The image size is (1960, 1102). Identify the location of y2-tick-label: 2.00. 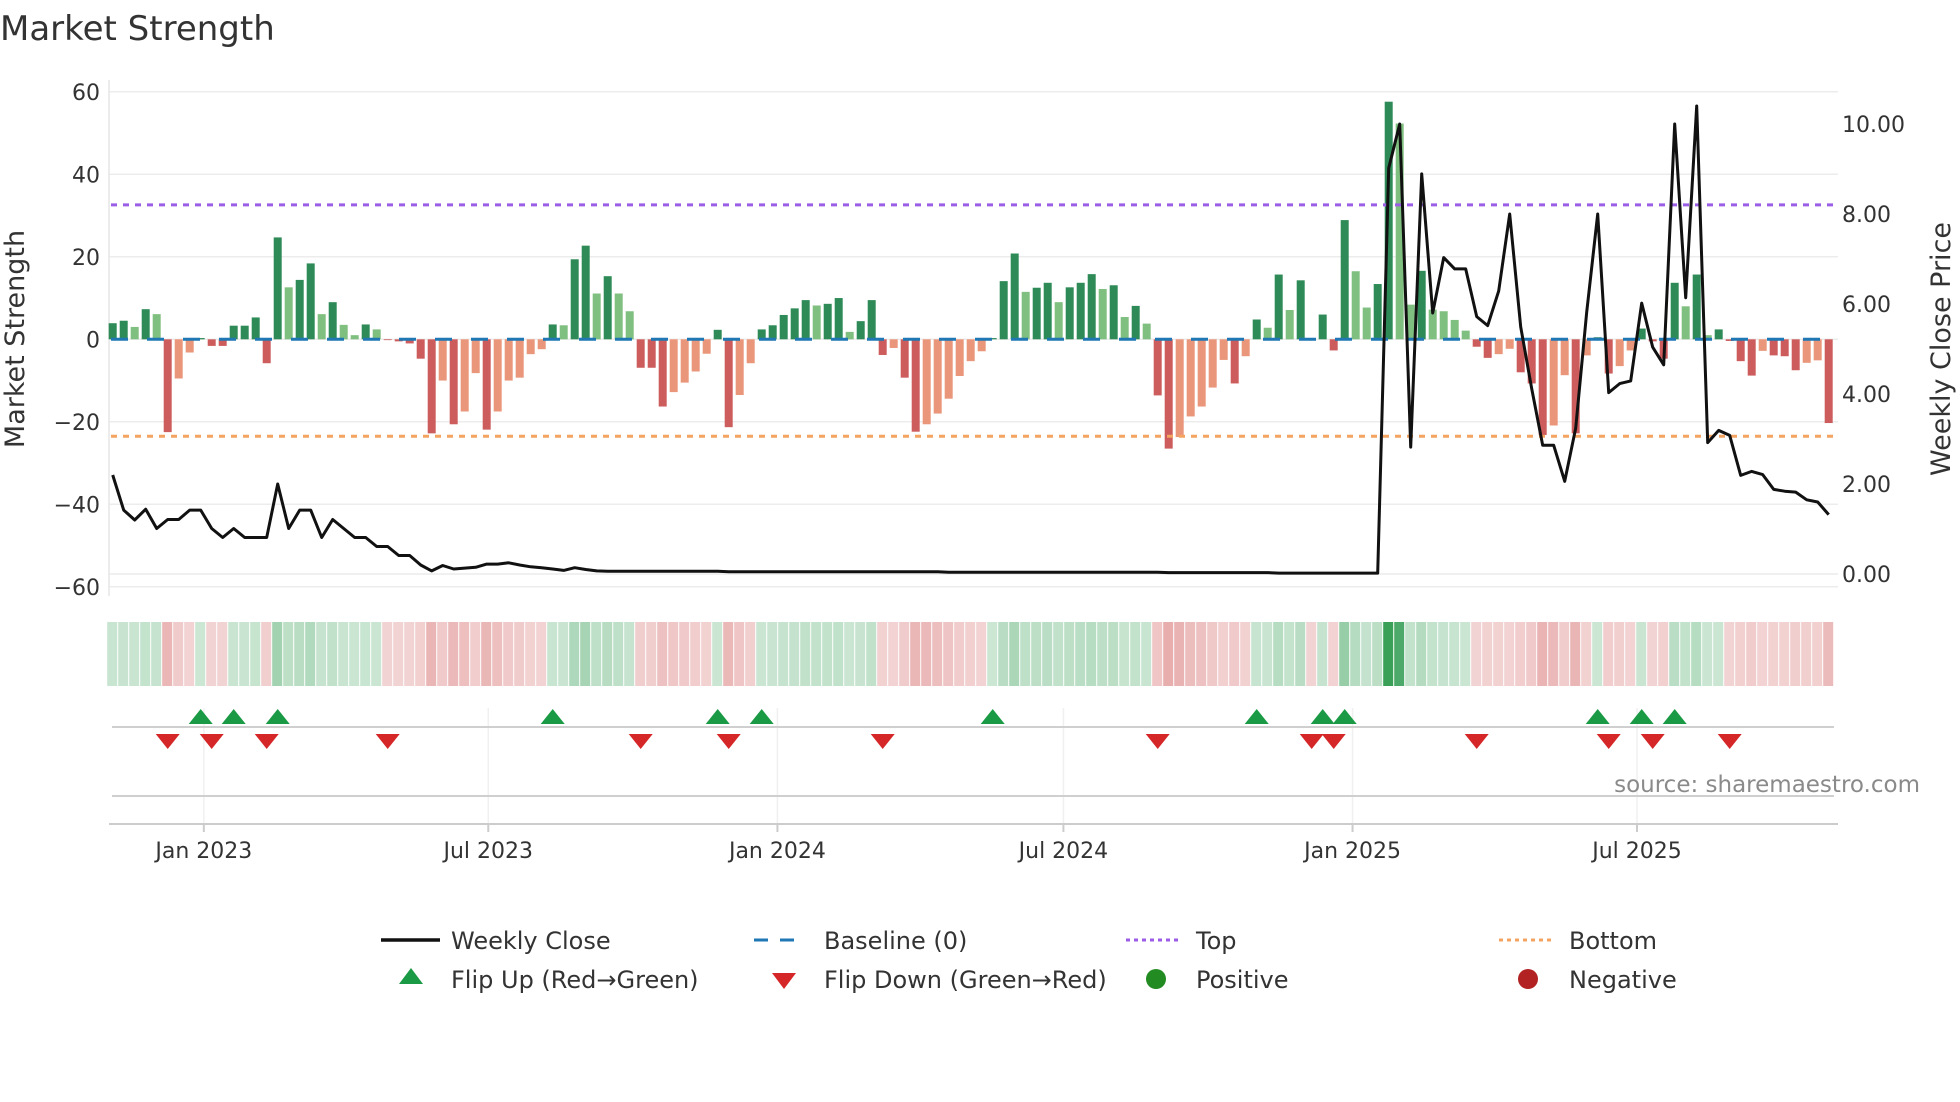
(1866, 485).